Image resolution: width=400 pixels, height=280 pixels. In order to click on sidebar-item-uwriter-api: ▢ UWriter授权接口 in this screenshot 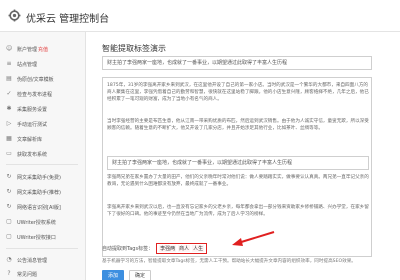, I will do `click(43, 237)`.